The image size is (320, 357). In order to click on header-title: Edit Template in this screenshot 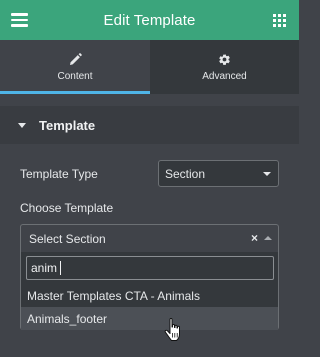, I will do `click(149, 20)`.